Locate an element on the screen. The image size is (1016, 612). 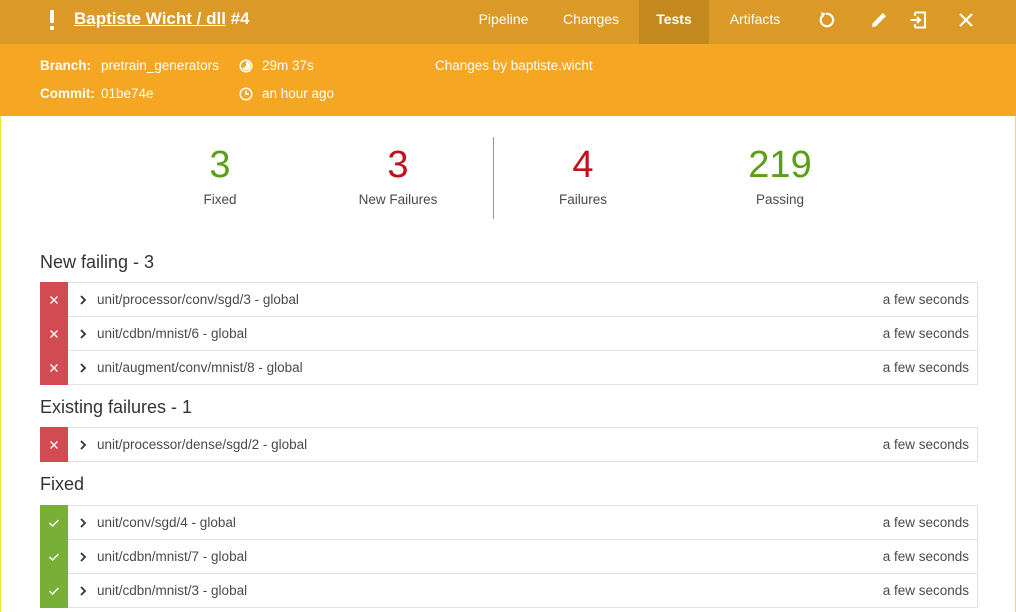
failures-label: Failures is located at coordinates (582, 199).